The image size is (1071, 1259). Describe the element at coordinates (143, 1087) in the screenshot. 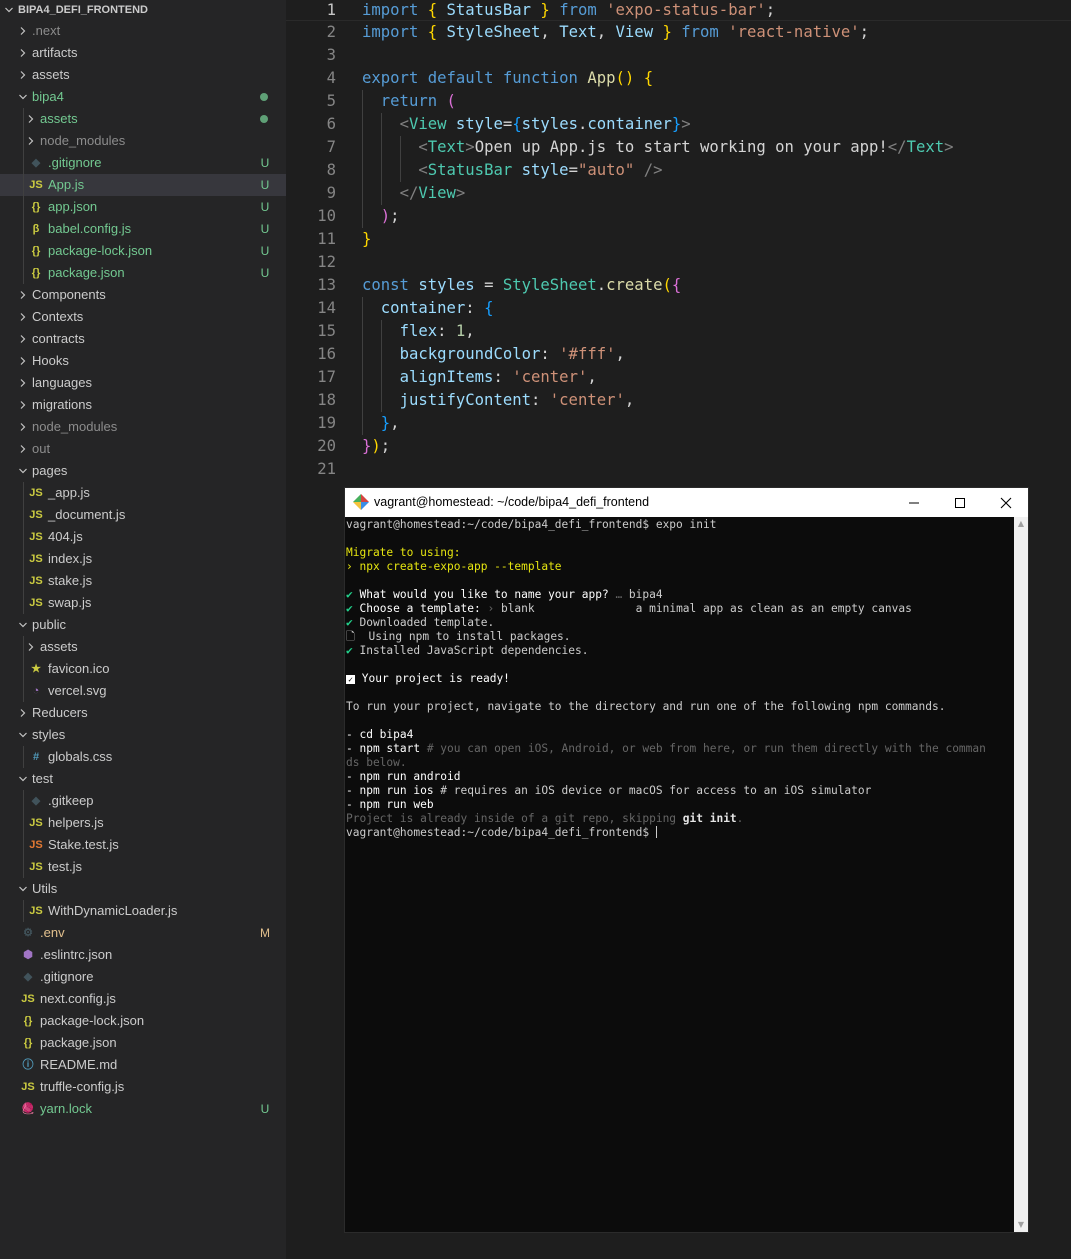

I see `tree-file-truffle-config-js: JS truffle-config.js` at that location.